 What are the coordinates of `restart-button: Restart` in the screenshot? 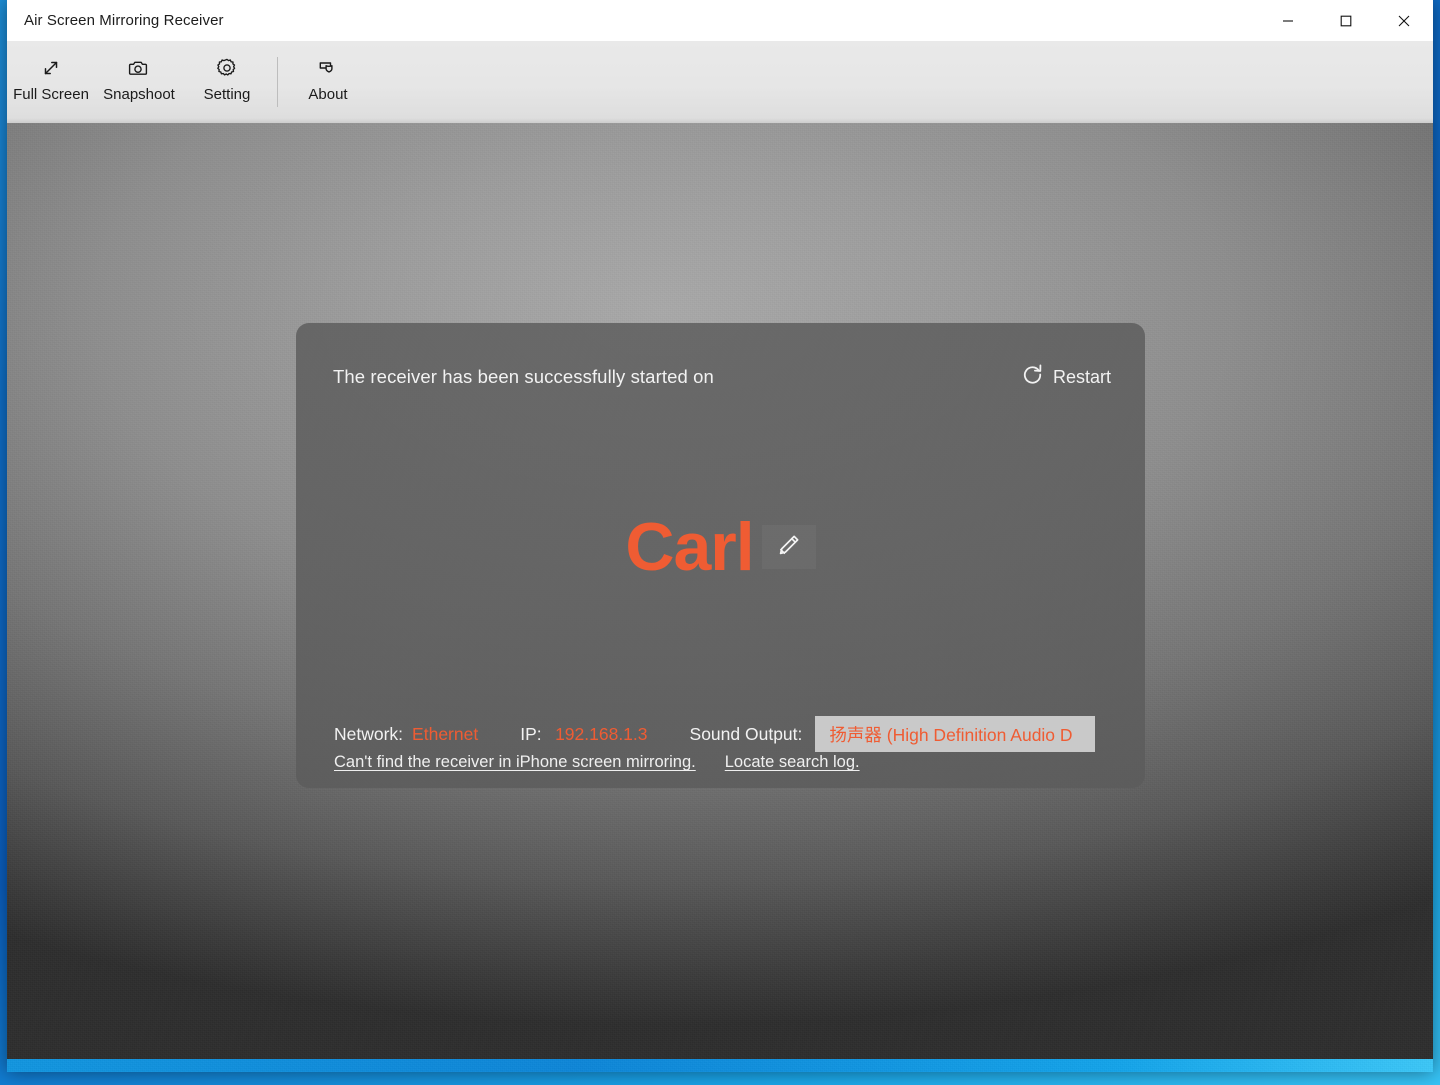 It's located at (1065, 377).